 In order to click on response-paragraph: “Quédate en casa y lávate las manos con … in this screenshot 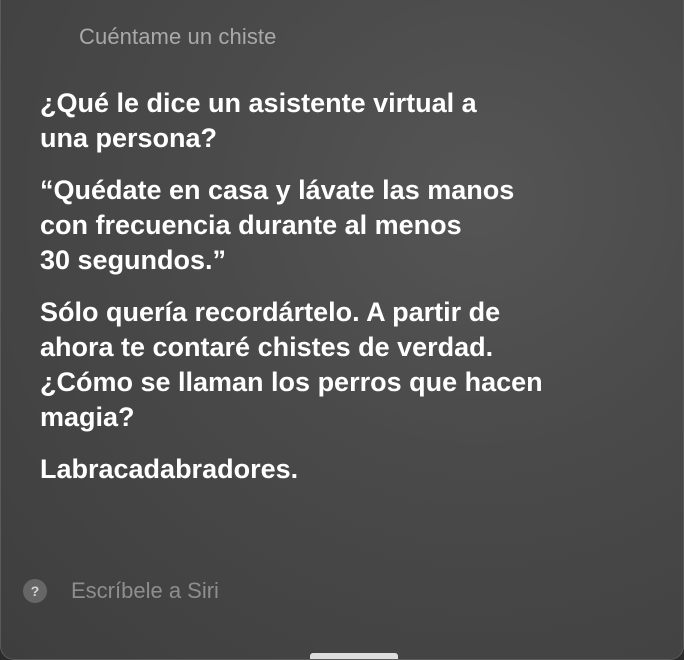, I will do `click(320, 225)`.